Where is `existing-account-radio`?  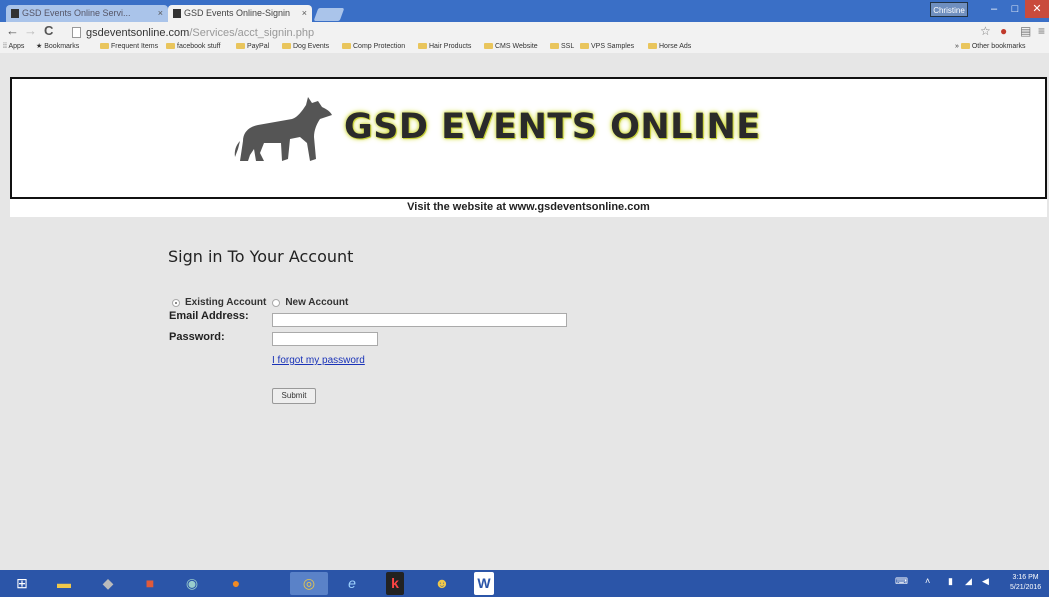 existing-account-radio is located at coordinates (176, 302).